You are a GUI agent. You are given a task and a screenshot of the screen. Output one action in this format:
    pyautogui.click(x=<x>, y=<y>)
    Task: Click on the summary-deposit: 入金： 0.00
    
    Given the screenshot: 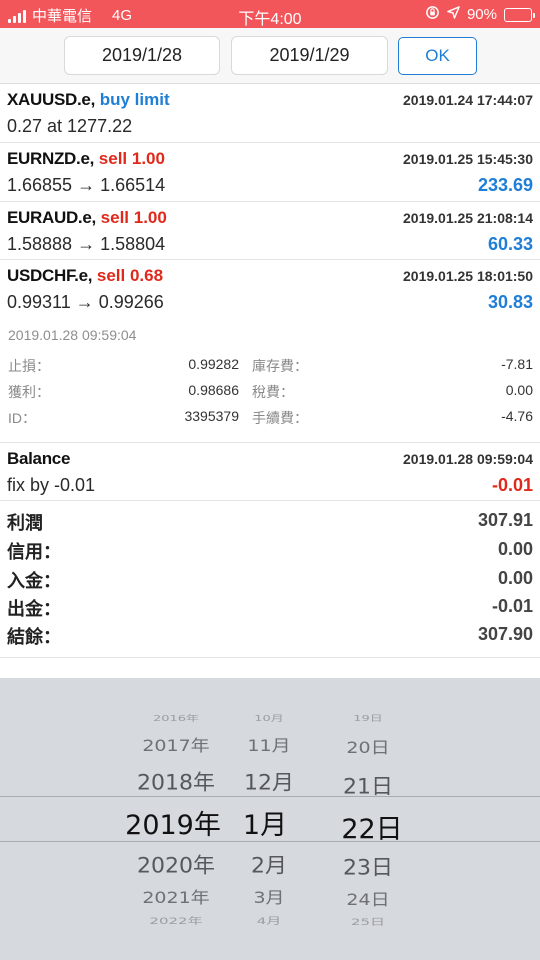 What is the action you would take?
    pyautogui.click(x=270, y=579)
    